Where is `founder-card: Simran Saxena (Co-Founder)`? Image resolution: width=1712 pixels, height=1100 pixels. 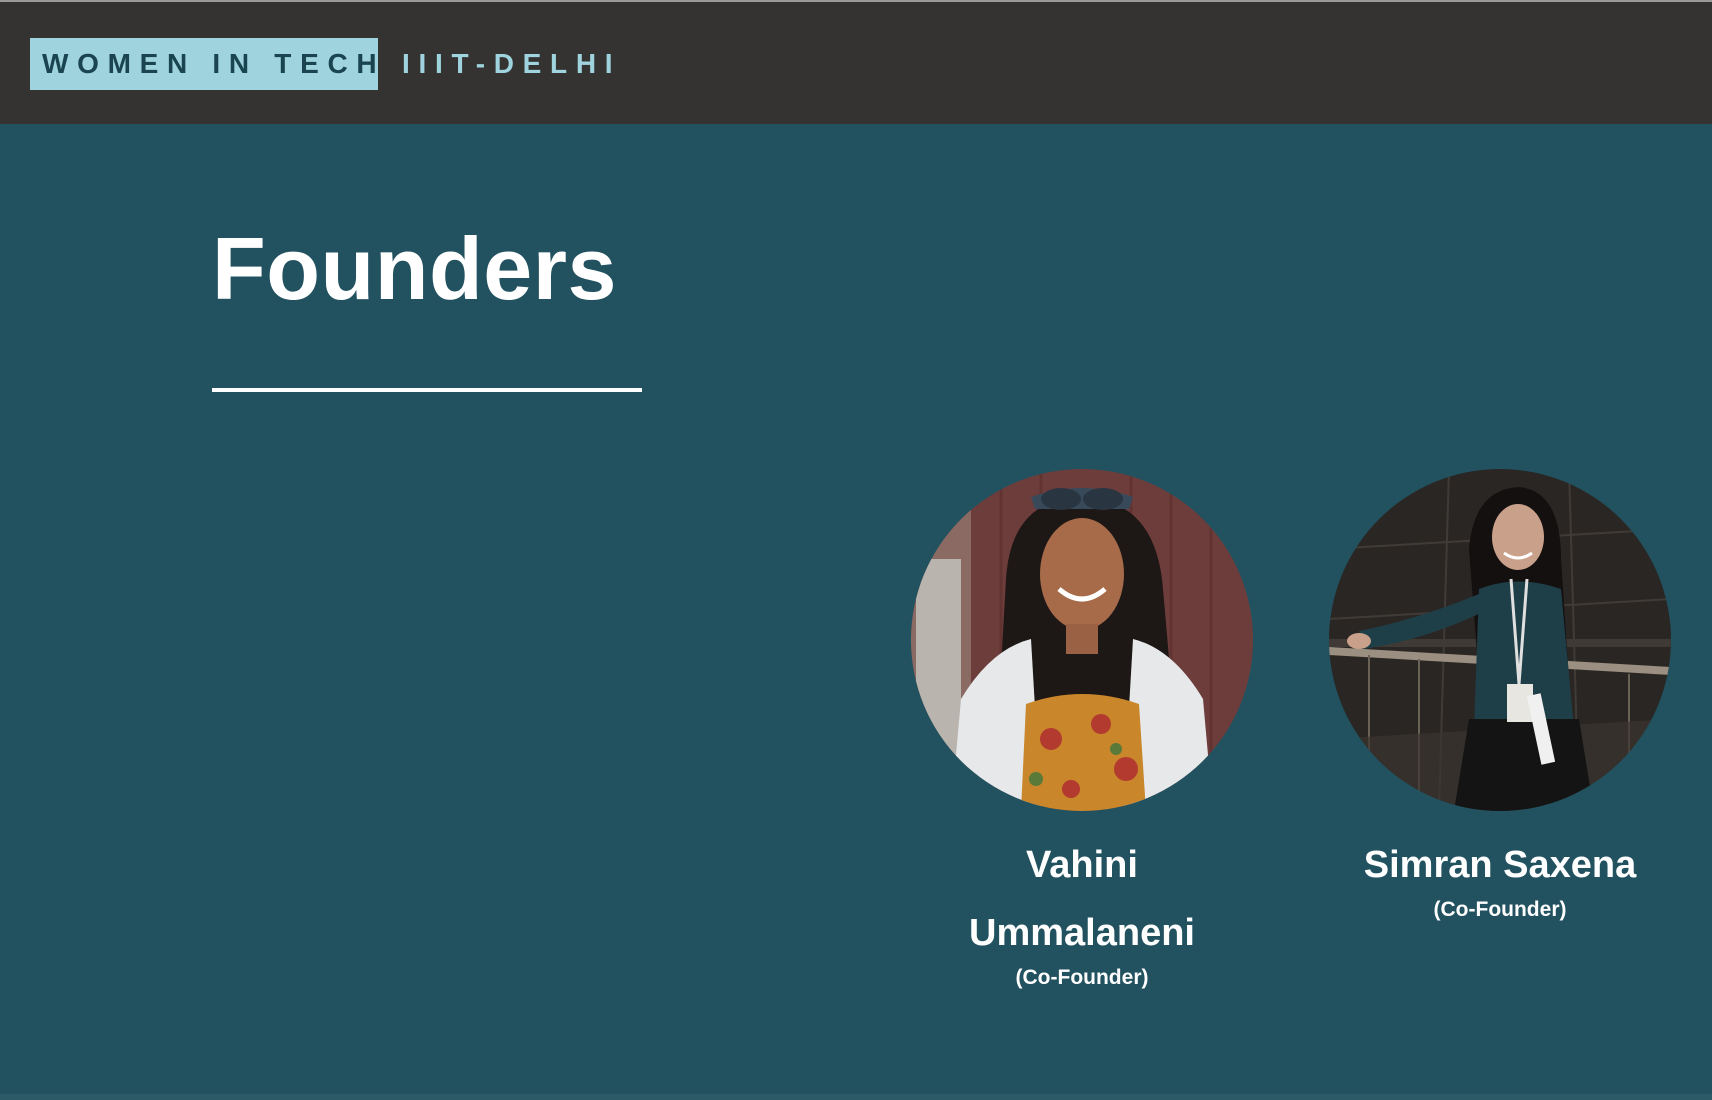
founder-card: Simran Saxena (Co-Founder) is located at coordinates (1500, 695).